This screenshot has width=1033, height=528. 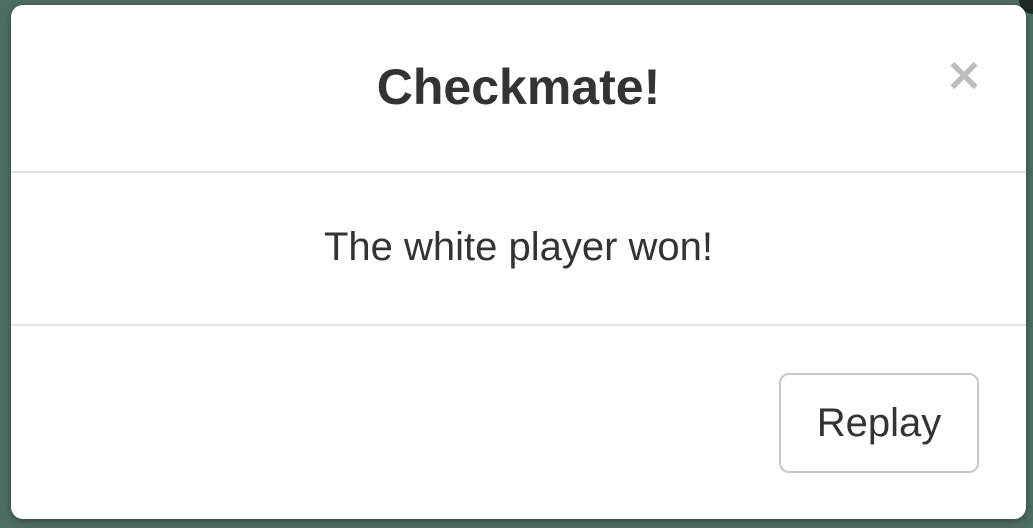 I want to click on replay-button: Replay, so click(x=879, y=423).